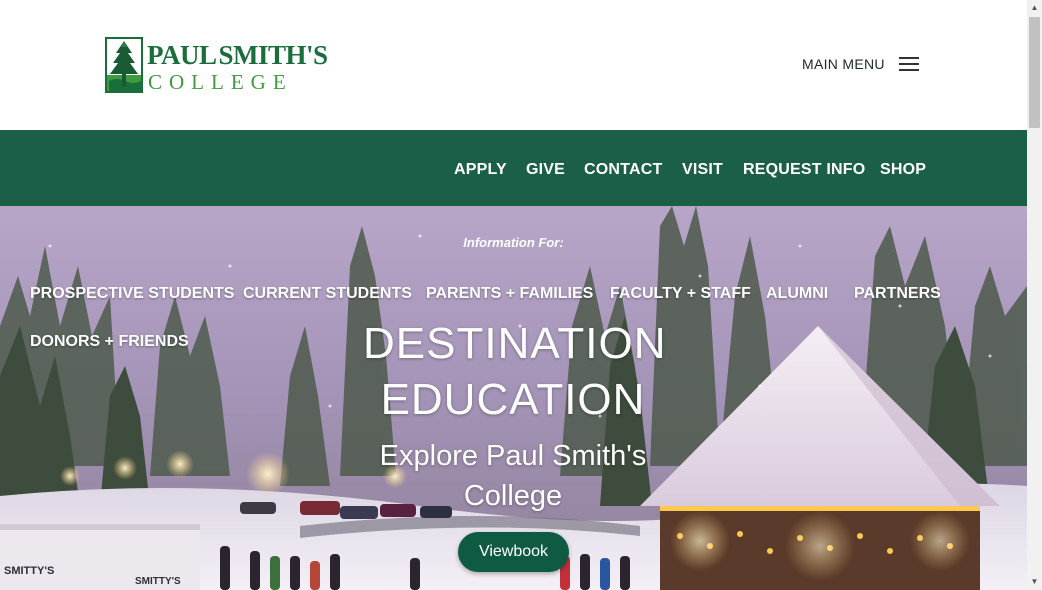 The width and height of the screenshot is (1042, 590). Describe the element at coordinates (480, 170) in the screenshot. I see `nav-apply: APPLY` at that location.